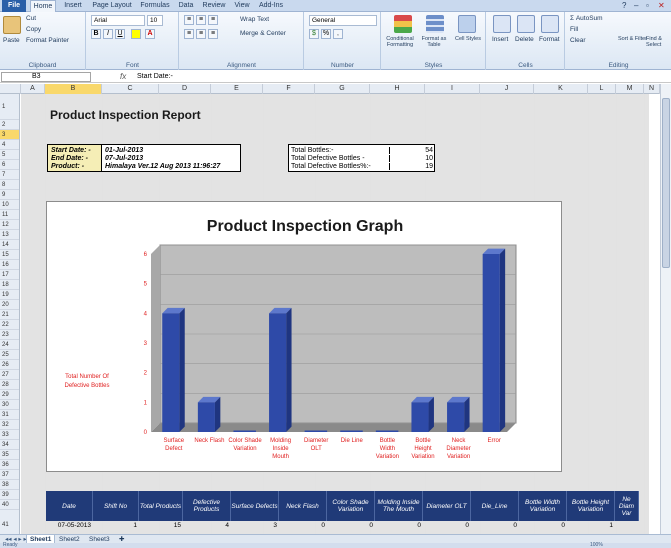 This screenshot has height=548, width=671. What do you see at coordinates (73, 89) in the screenshot?
I see `column-header-b: B` at bounding box center [73, 89].